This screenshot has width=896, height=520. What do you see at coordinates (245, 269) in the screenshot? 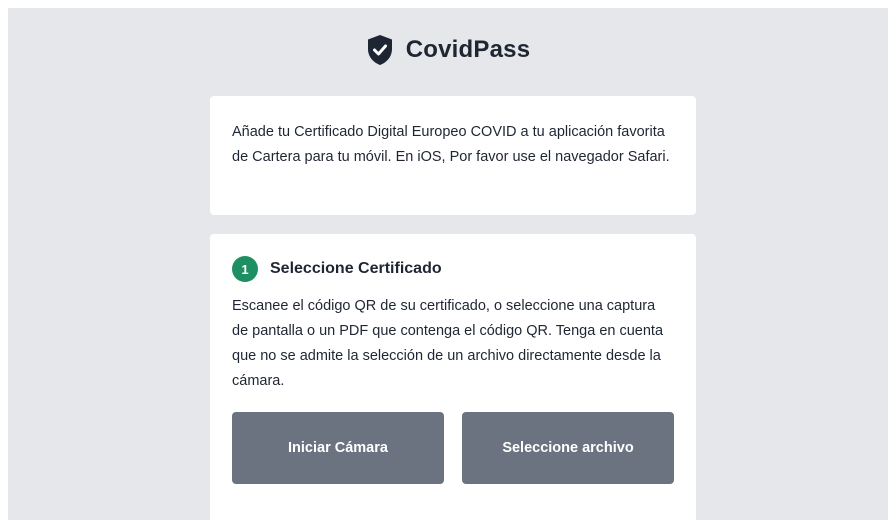
I see `step-number-badge: 1` at bounding box center [245, 269].